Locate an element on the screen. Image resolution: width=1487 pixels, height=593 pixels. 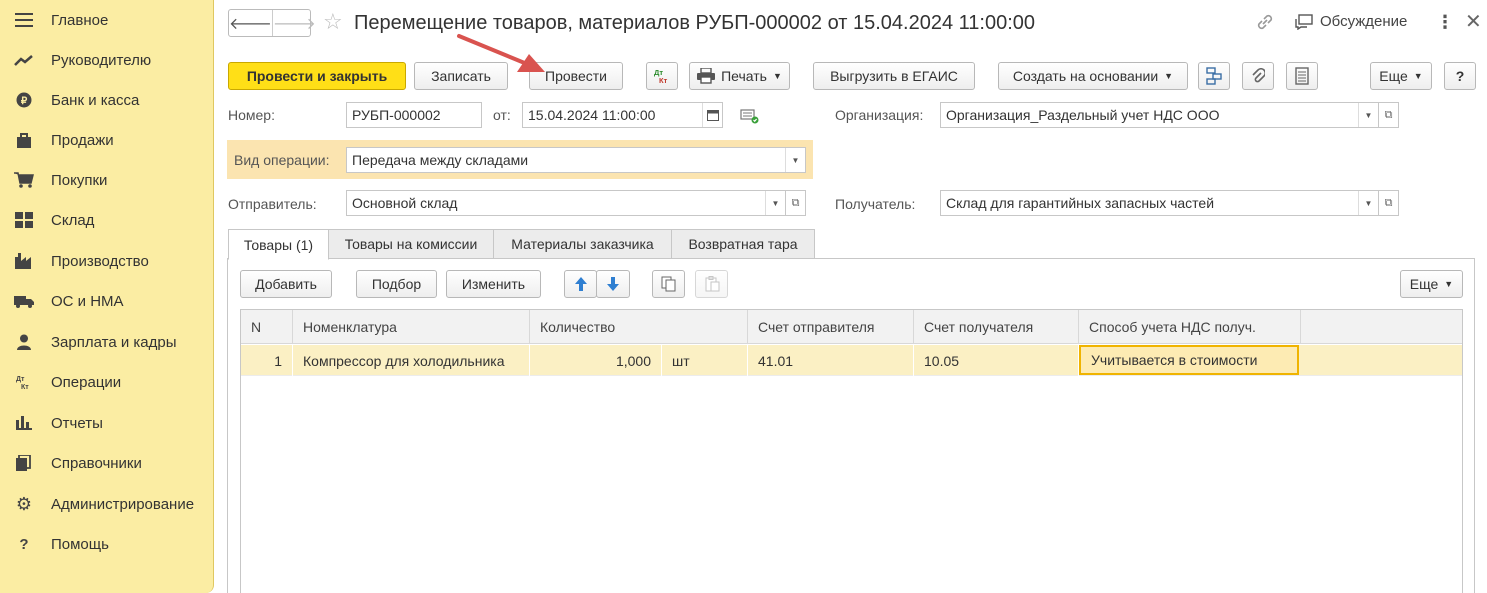
sidebar-item-production: Производство is located at coordinates (106, 261).